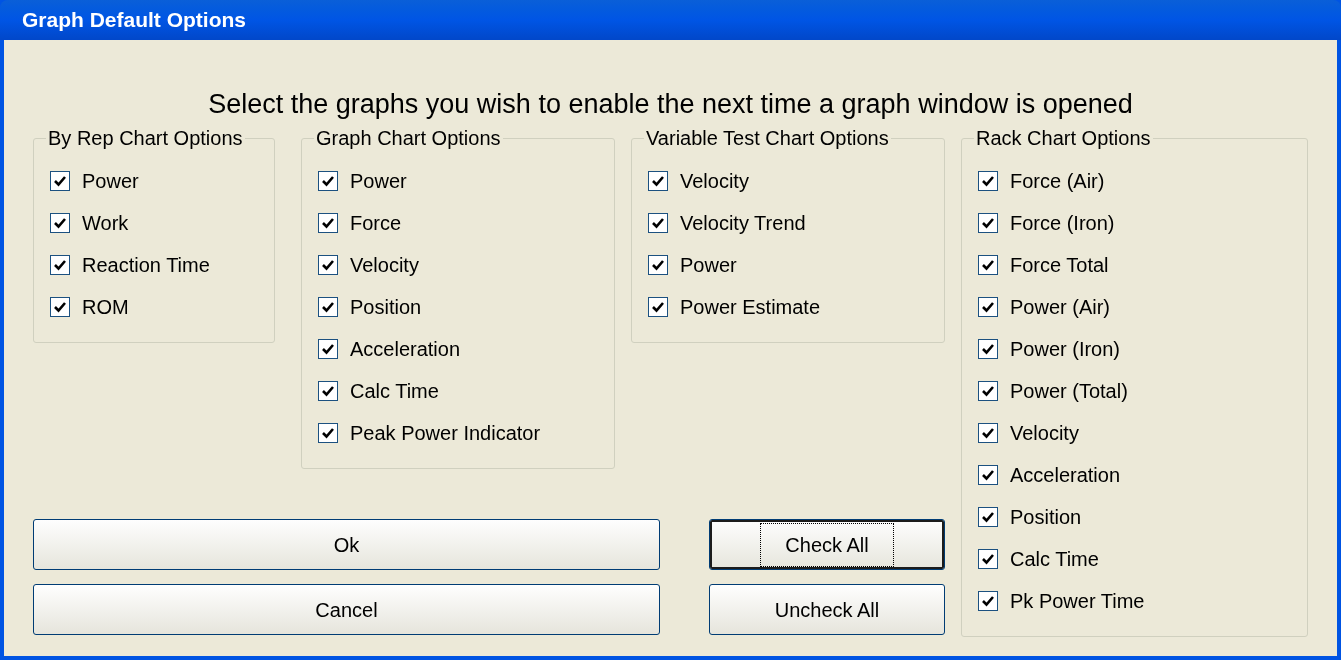 The image size is (1341, 660). Describe the element at coordinates (134, 20) in the screenshot. I see `window-title: Graph Default Options` at that location.